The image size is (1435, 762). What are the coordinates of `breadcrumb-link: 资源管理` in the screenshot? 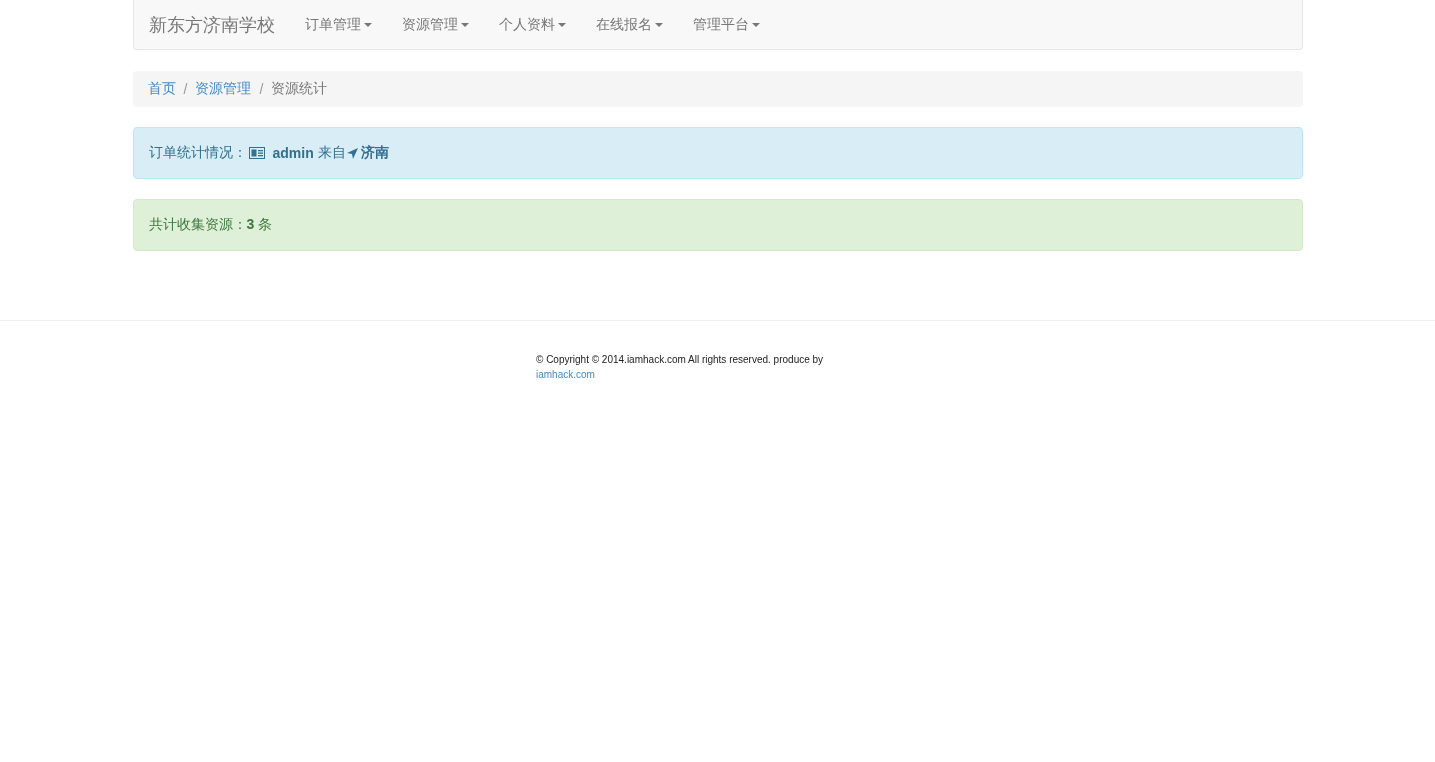 It's located at (223, 89).